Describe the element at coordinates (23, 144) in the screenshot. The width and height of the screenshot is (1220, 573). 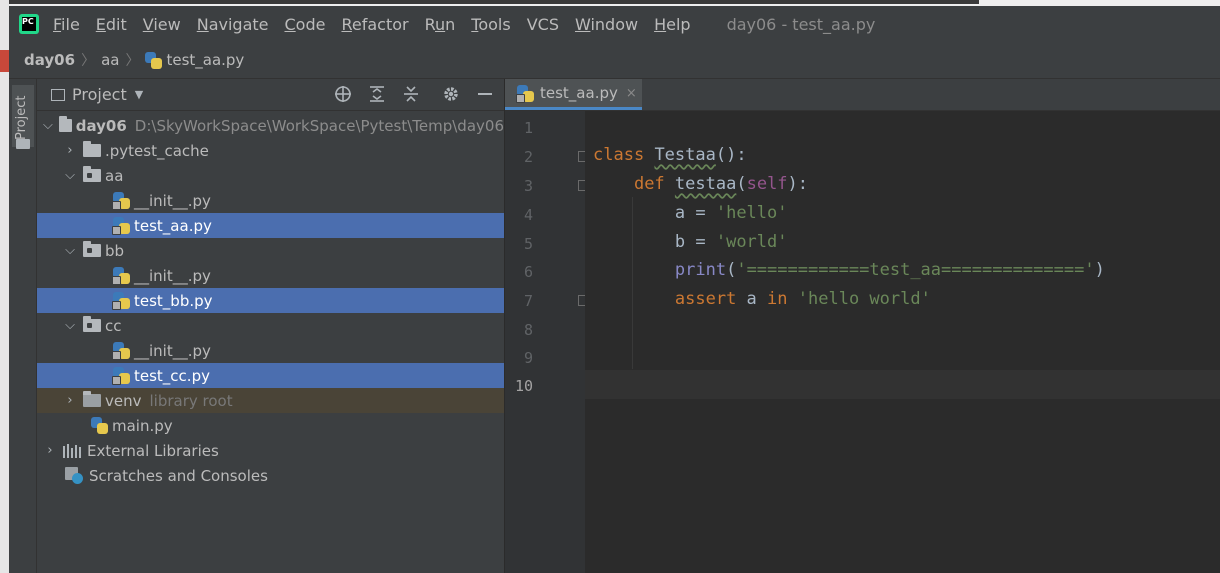
I see `project-folder-icon` at that location.